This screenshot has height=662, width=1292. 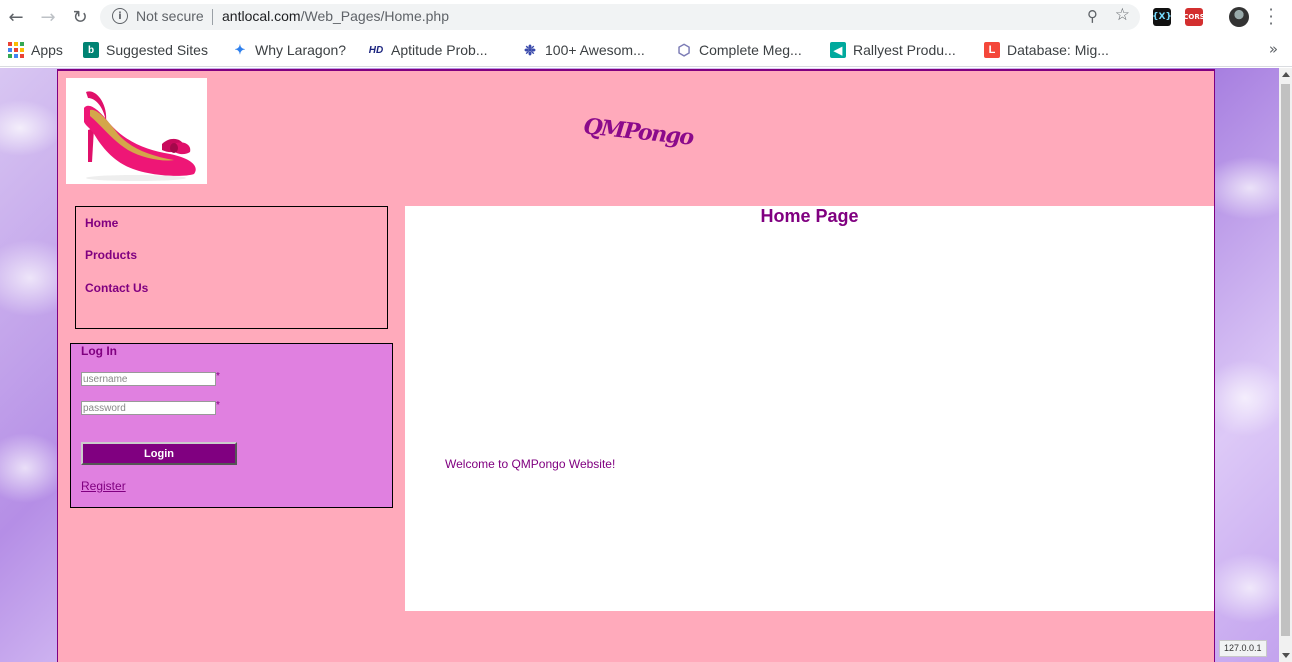 I want to click on pink-heel-shoe-image, so click(x=136, y=131).